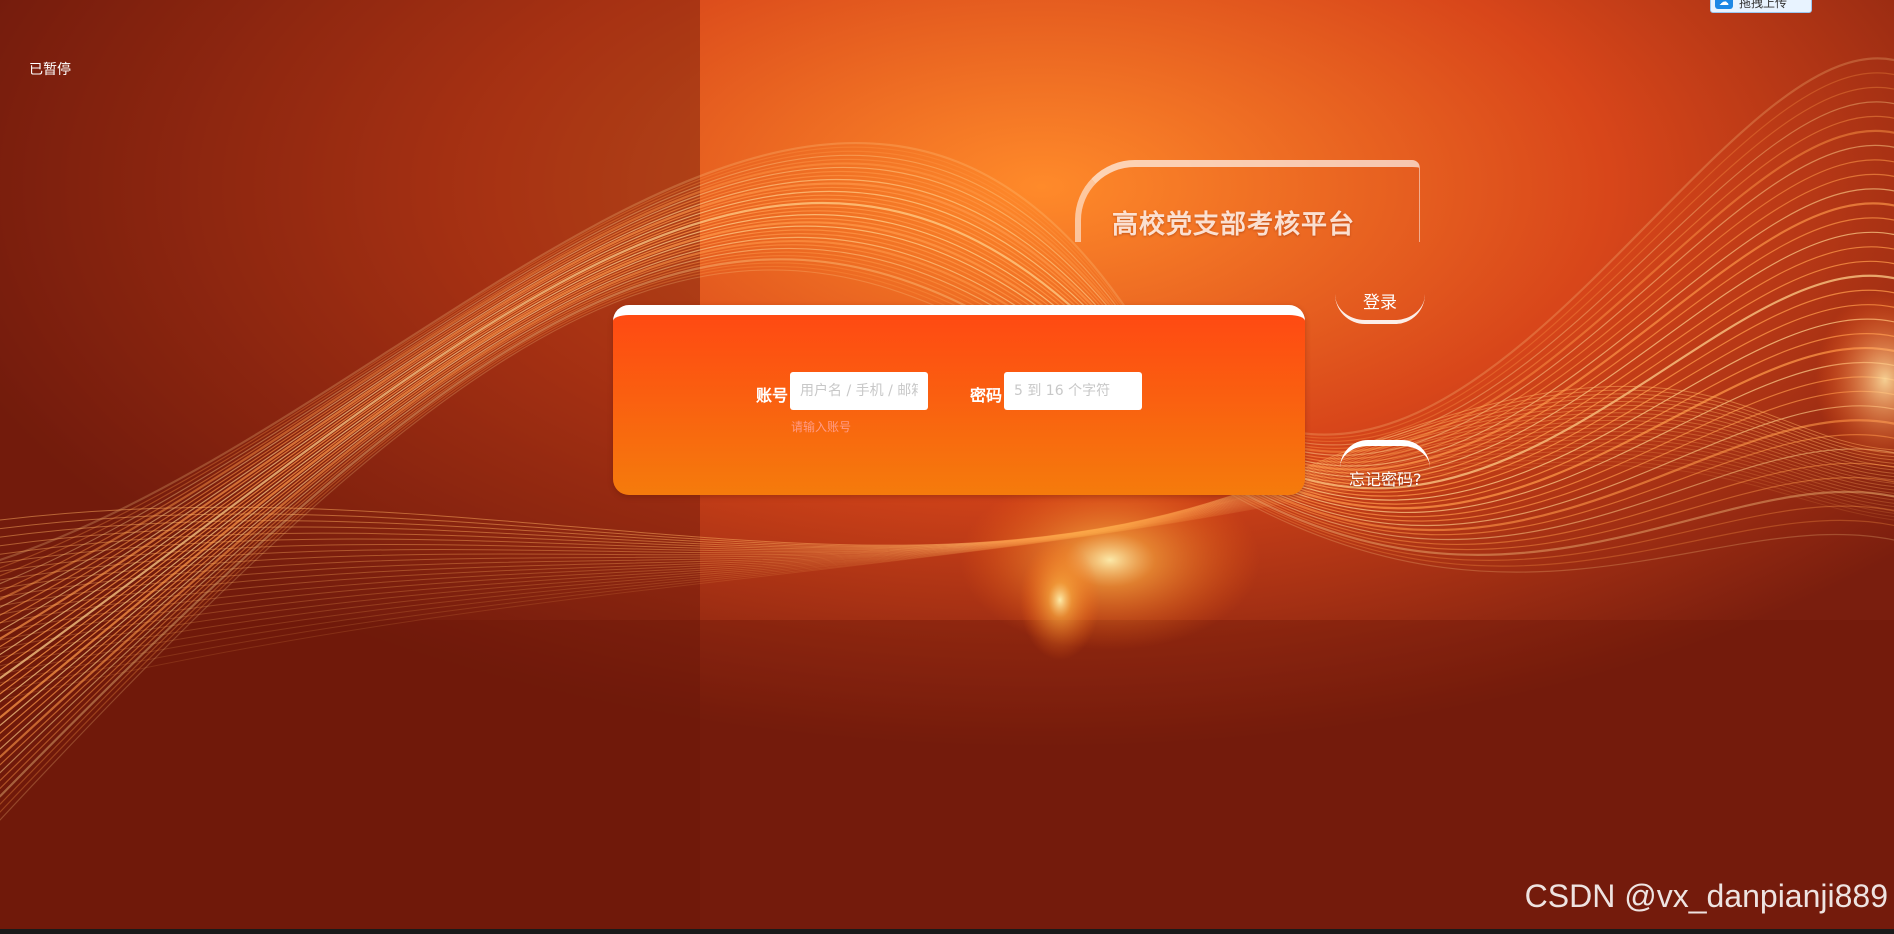 Image resolution: width=1894 pixels, height=934 pixels. Describe the element at coordinates (986, 395) in the screenshot. I see `password-label: 密码` at that location.